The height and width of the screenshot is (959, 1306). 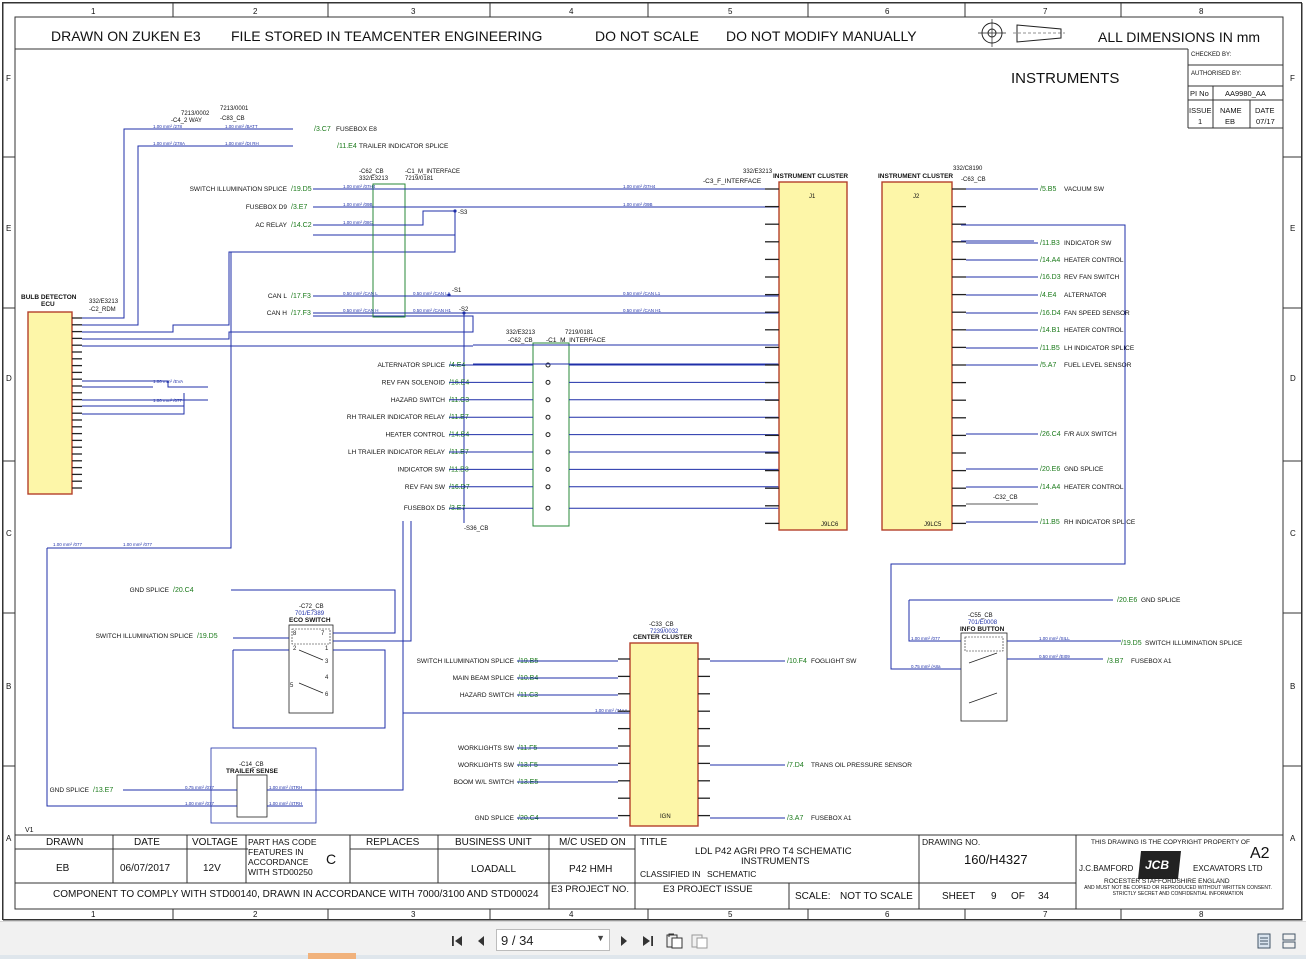 I want to click on zone-row-right: E, so click(x=1292, y=228).